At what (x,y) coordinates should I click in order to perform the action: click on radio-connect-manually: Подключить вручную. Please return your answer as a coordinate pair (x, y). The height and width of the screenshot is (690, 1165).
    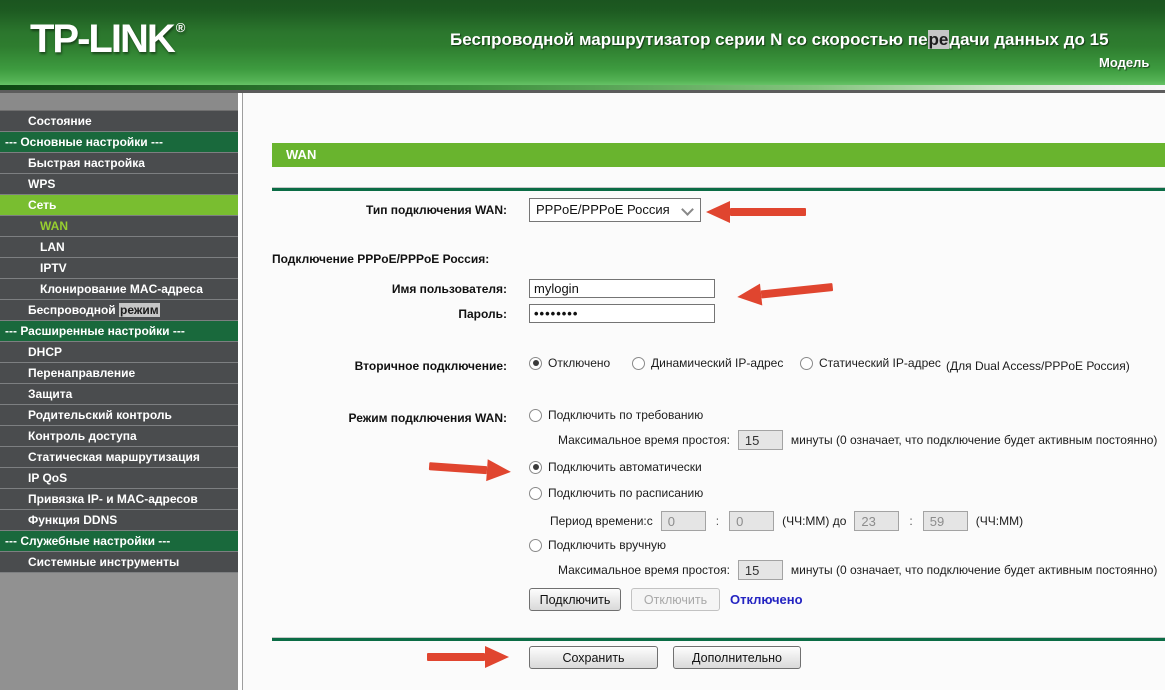
    Looking at the image, I should click on (597, 545).